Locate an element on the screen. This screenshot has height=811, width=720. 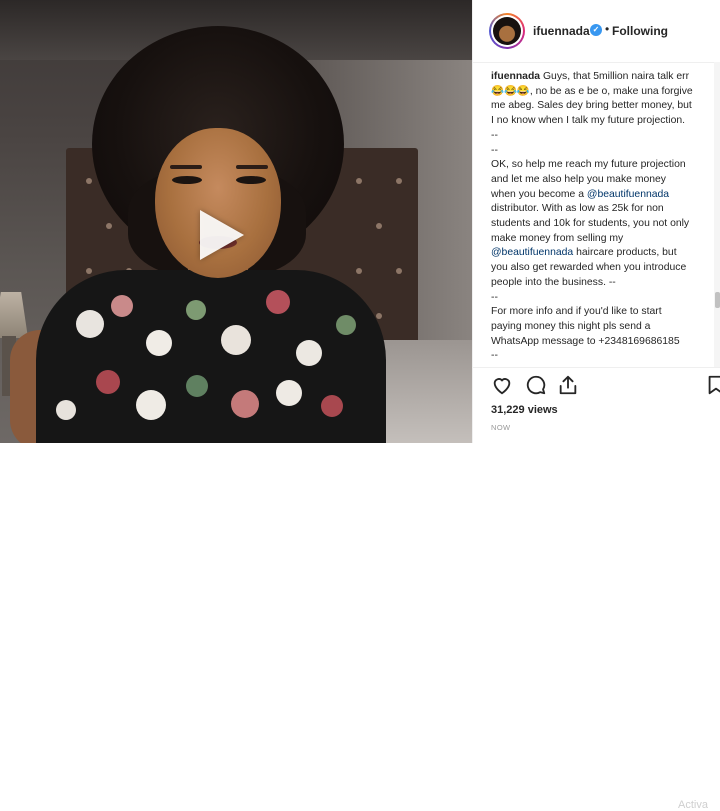
caption-line: paying money this night pls send a is located at coordinates (571, 326).